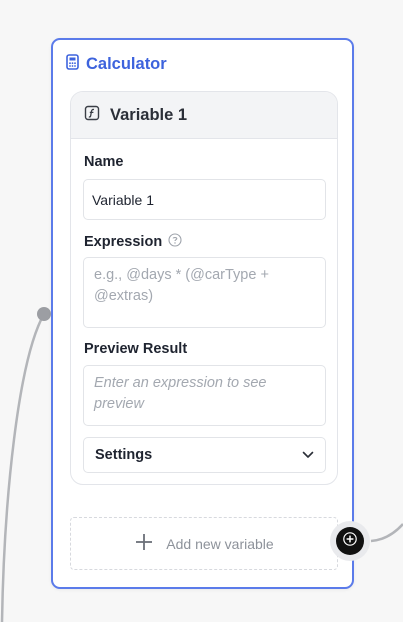 This screenshot has width=403, height=622. I want to click on expression-label: Expression, so click(133, 242).